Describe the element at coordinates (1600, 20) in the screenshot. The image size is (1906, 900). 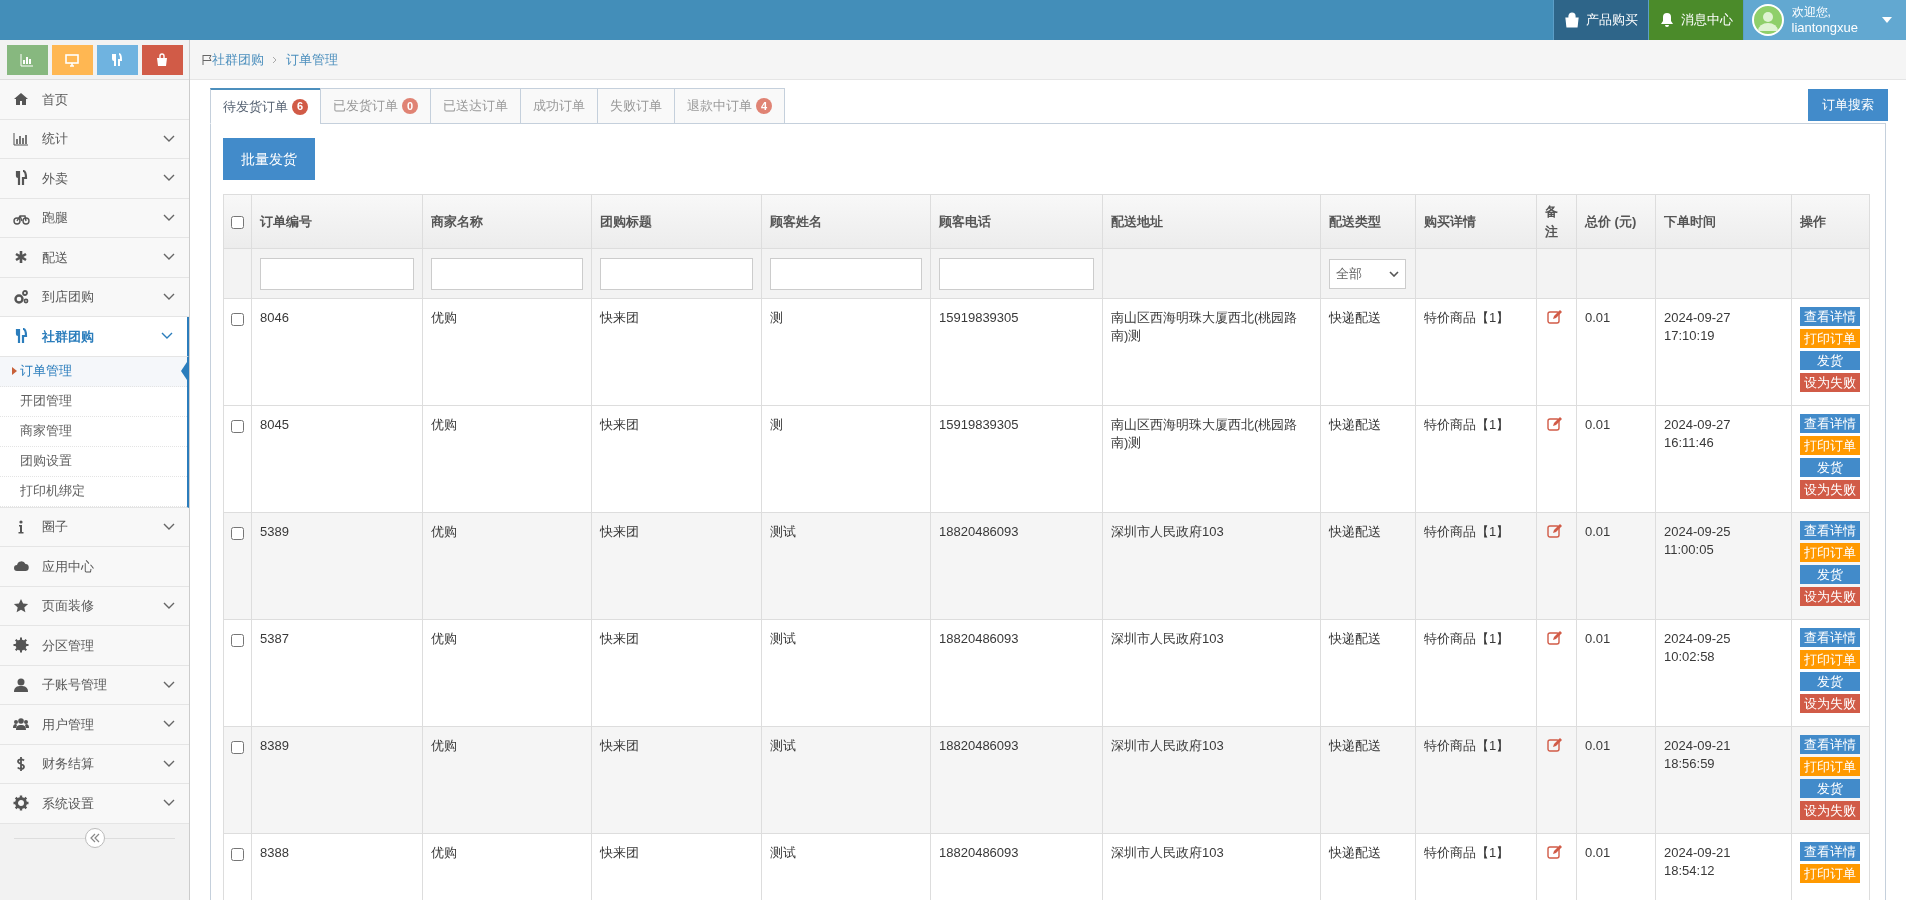
I see `navbar-button: 产品购买` at that location.